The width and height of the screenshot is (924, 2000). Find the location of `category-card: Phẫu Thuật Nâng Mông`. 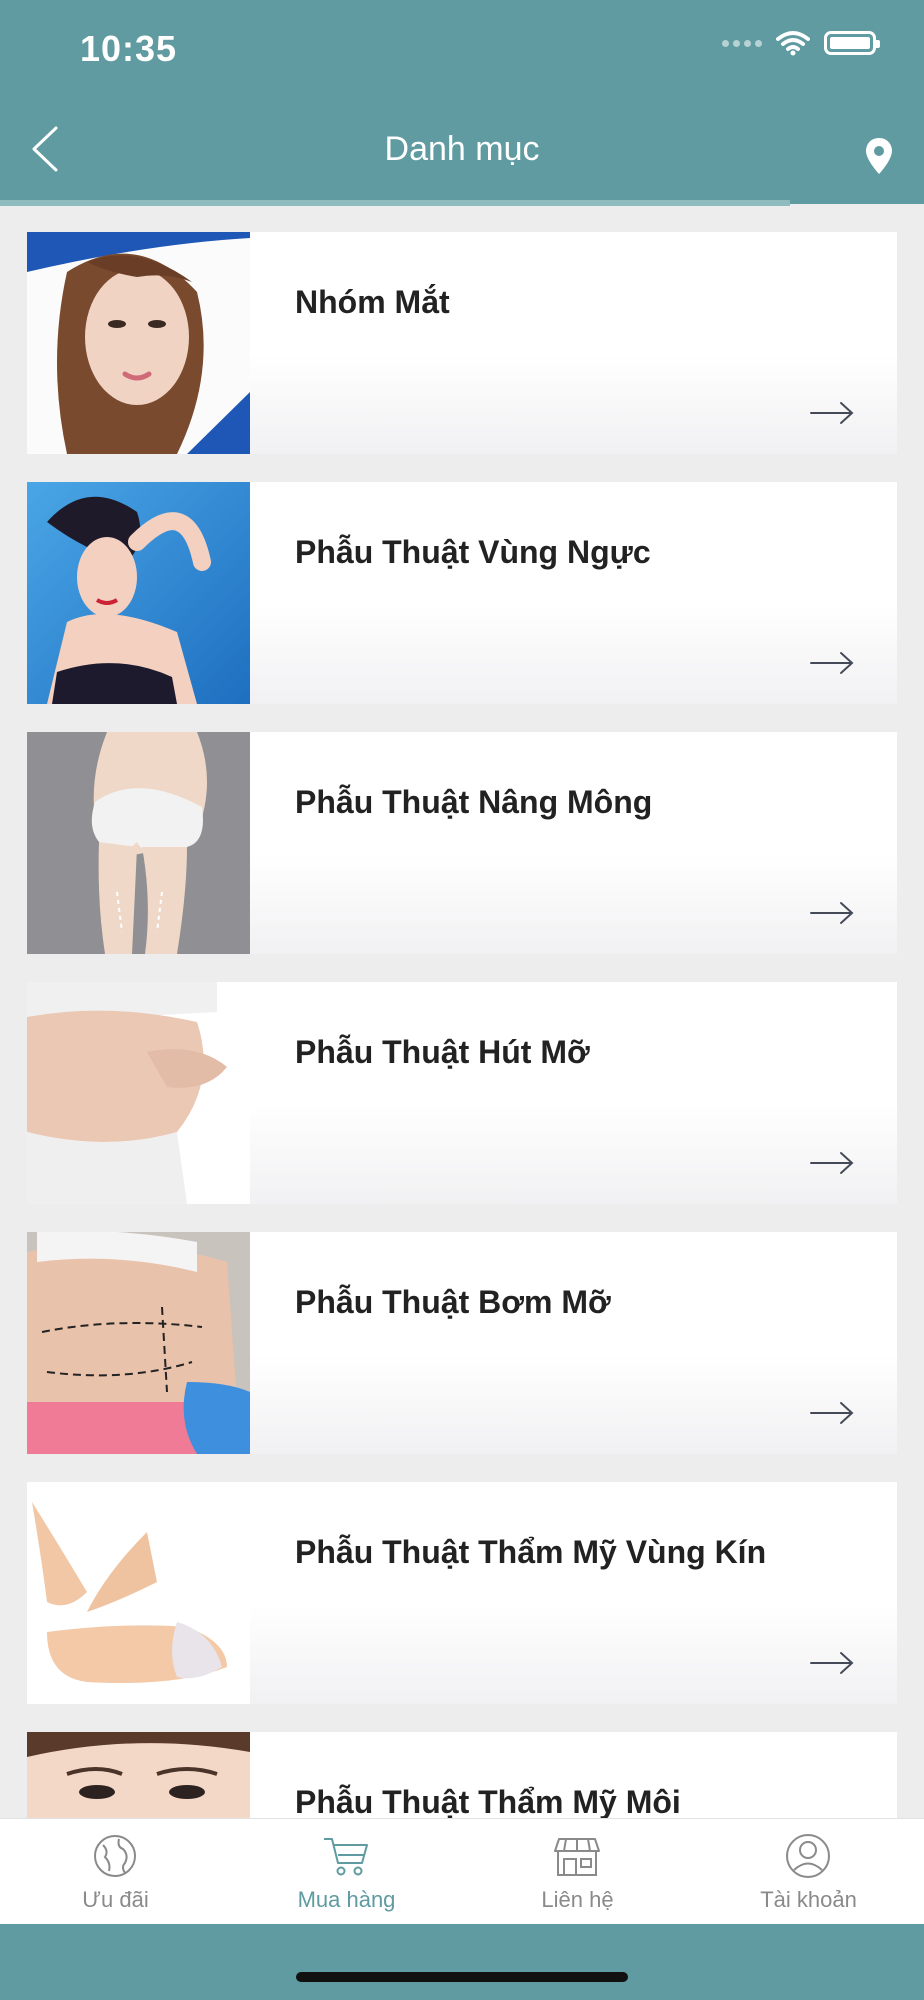

category-card: Phẫu Thuật Nâng Mông is located at coordinates (462, 843).